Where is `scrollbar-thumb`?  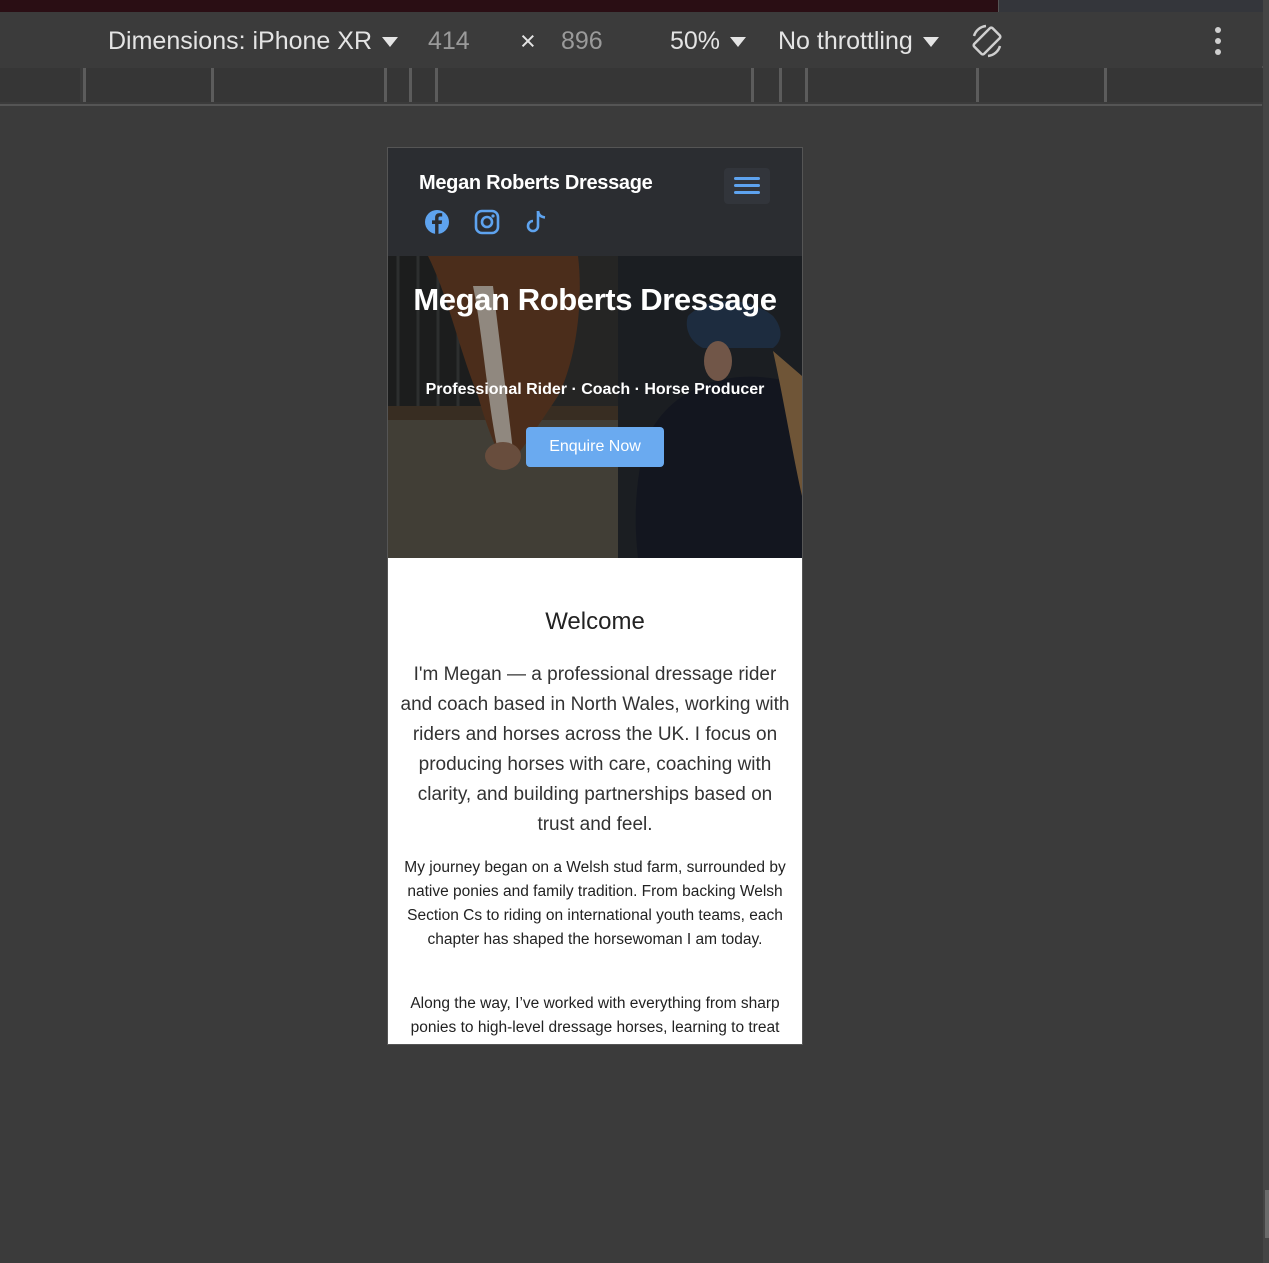 scrollbar-thumb is located at coordinates (1267, 1214).